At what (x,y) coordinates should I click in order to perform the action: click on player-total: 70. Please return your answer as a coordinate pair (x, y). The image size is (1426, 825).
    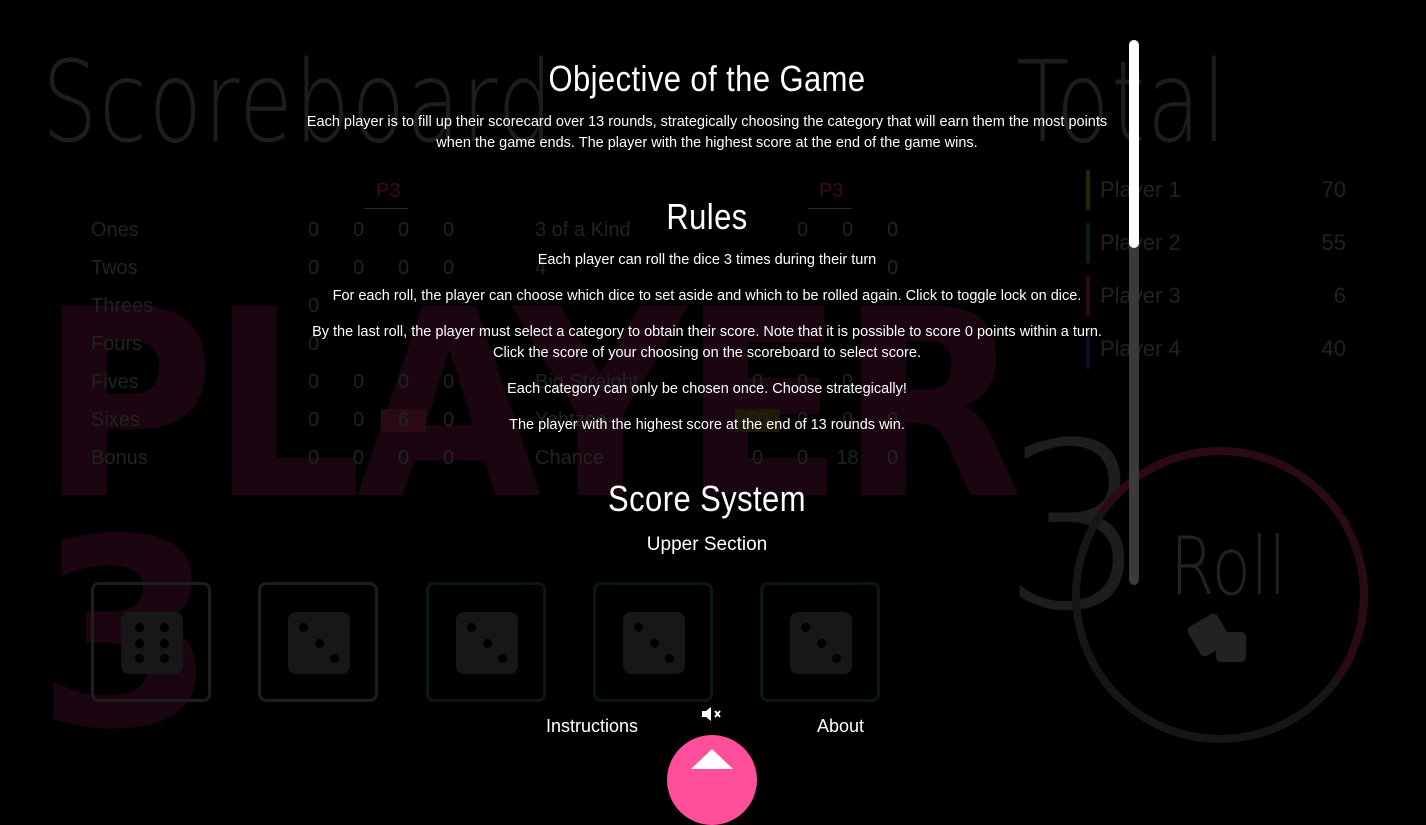
    Looking at the image, I should click on (1333, 189).